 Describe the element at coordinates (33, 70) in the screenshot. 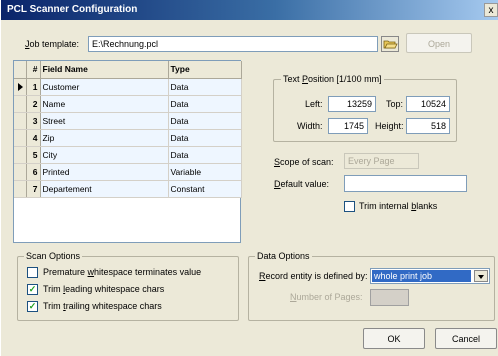

I see `grid-header-num: #` at that location.